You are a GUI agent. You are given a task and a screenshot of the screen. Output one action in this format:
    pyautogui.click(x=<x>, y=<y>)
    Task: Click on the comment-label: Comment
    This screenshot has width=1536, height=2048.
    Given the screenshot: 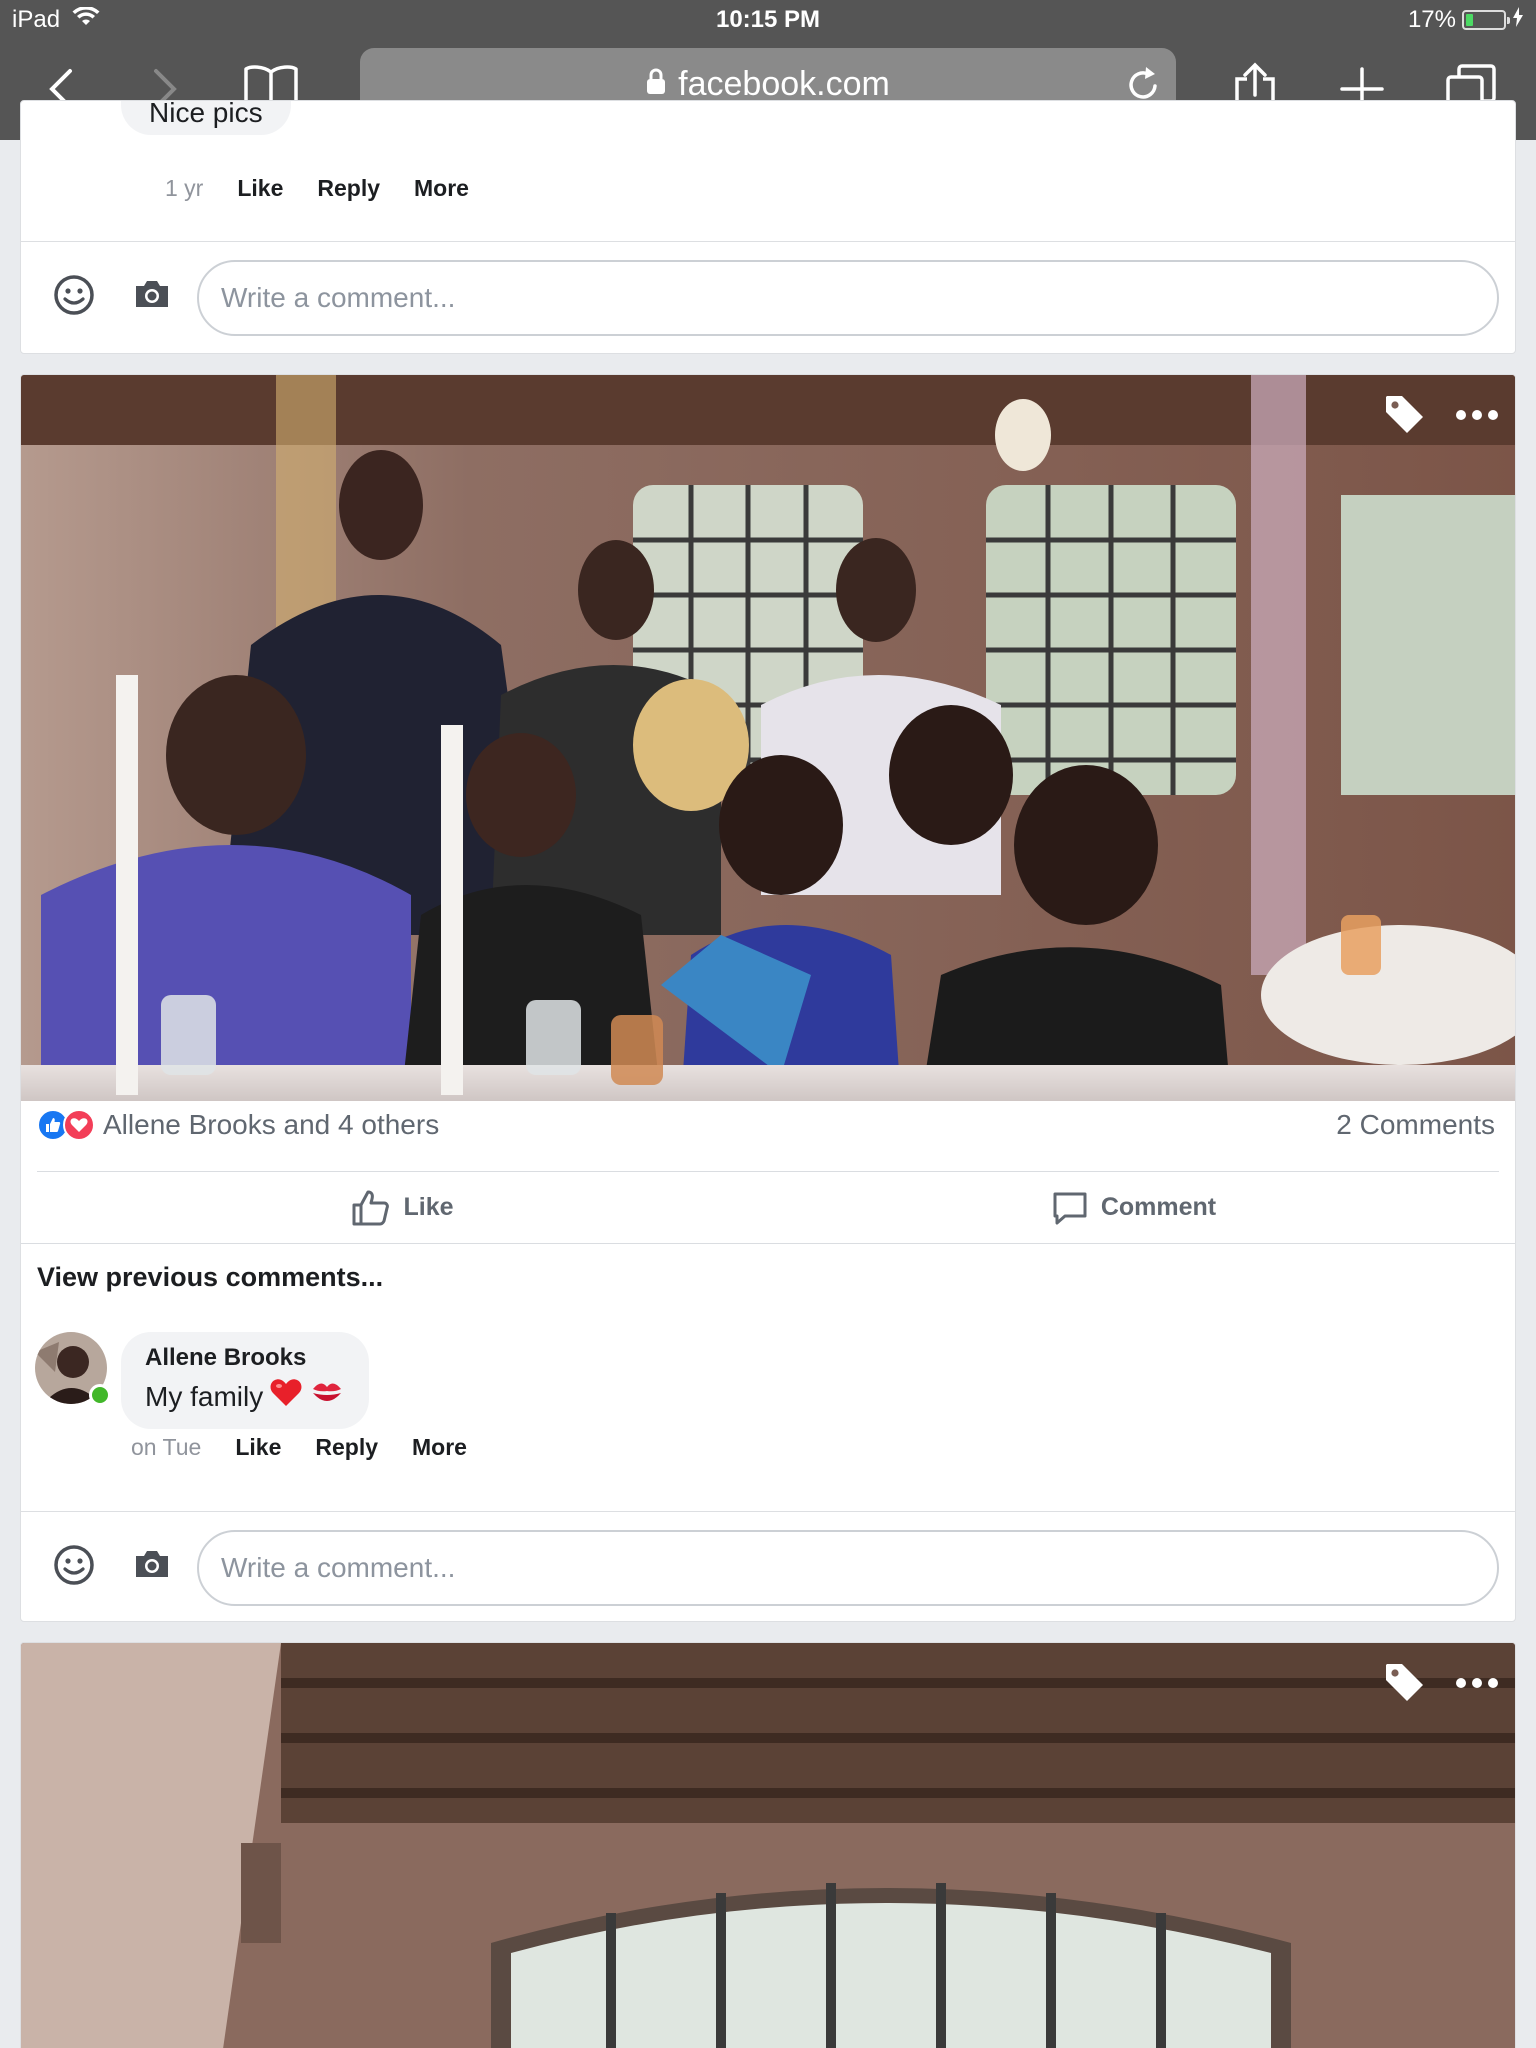 What is the action you would take?
    pyautogui.click(x=1158, y=1207)
    